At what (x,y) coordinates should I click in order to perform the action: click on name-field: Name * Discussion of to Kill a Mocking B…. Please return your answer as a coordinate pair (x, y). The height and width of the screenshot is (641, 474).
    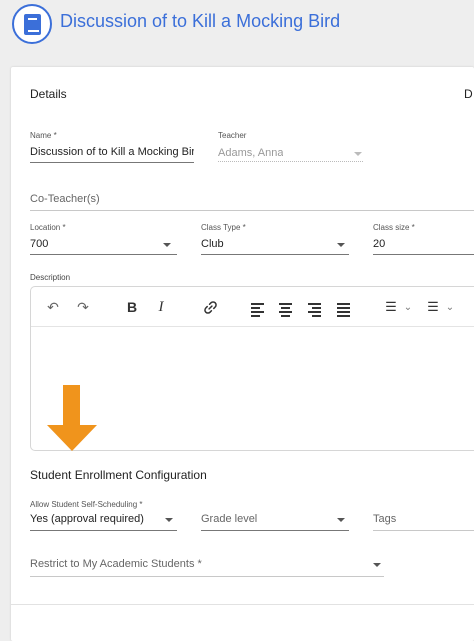
    Looking at the image, I should click on (112, 148).